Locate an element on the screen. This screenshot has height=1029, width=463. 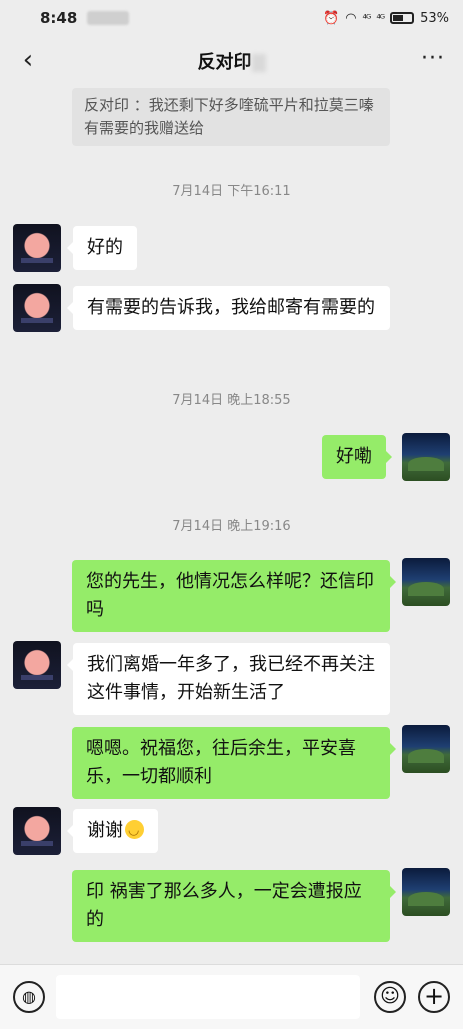
status-icons: ⏰ ◠ ⁴ᴳ ⁴ᴳ 53% is located at coordinates (386, 18).